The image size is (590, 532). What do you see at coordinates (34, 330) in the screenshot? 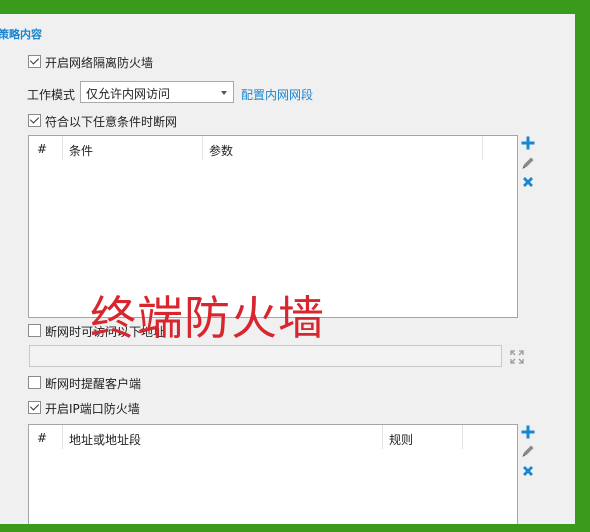
I see `allow-access-checkbox` at bounding box center [34, 330].